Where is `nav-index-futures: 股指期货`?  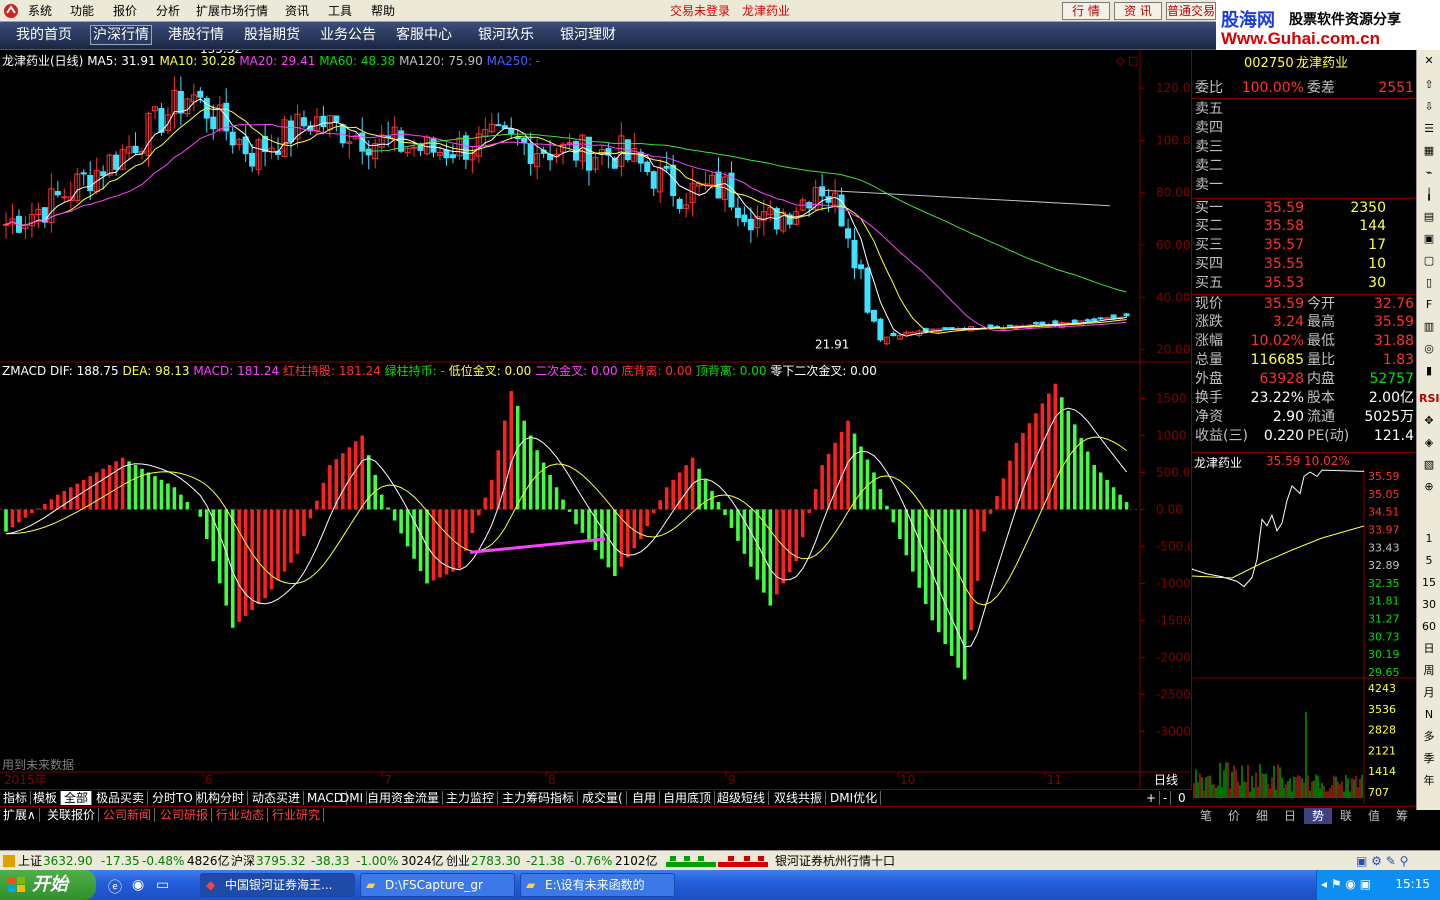 nav-index-futures: 股指期货 is located at coordinates (272, 35).